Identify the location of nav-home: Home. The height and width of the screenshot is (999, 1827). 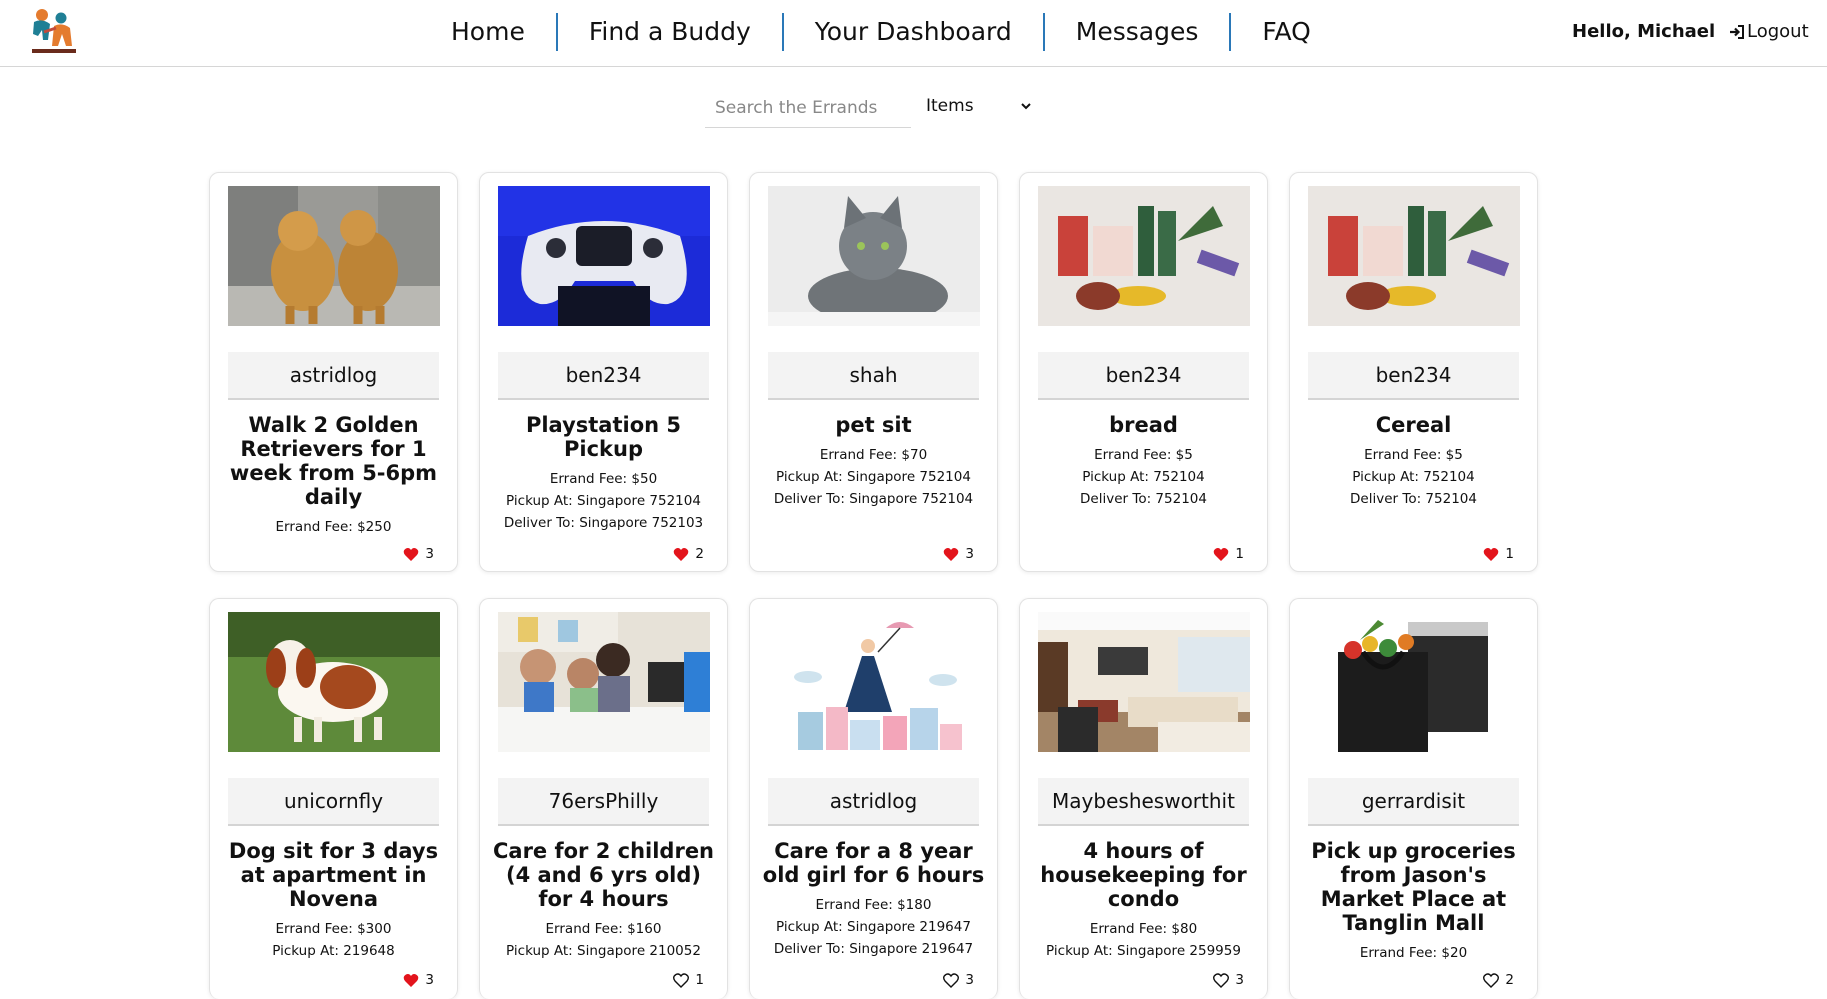
(488, 32).